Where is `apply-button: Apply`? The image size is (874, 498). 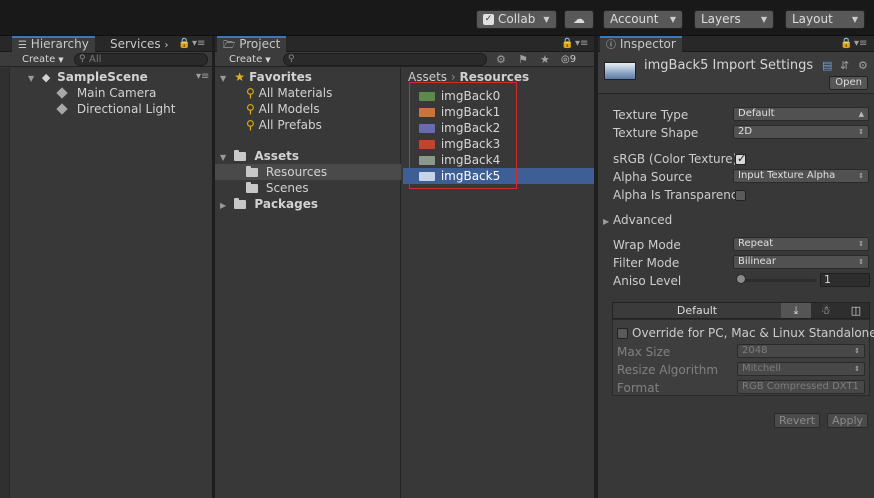 apply-button: Apply is located at coordinates (848, 420).